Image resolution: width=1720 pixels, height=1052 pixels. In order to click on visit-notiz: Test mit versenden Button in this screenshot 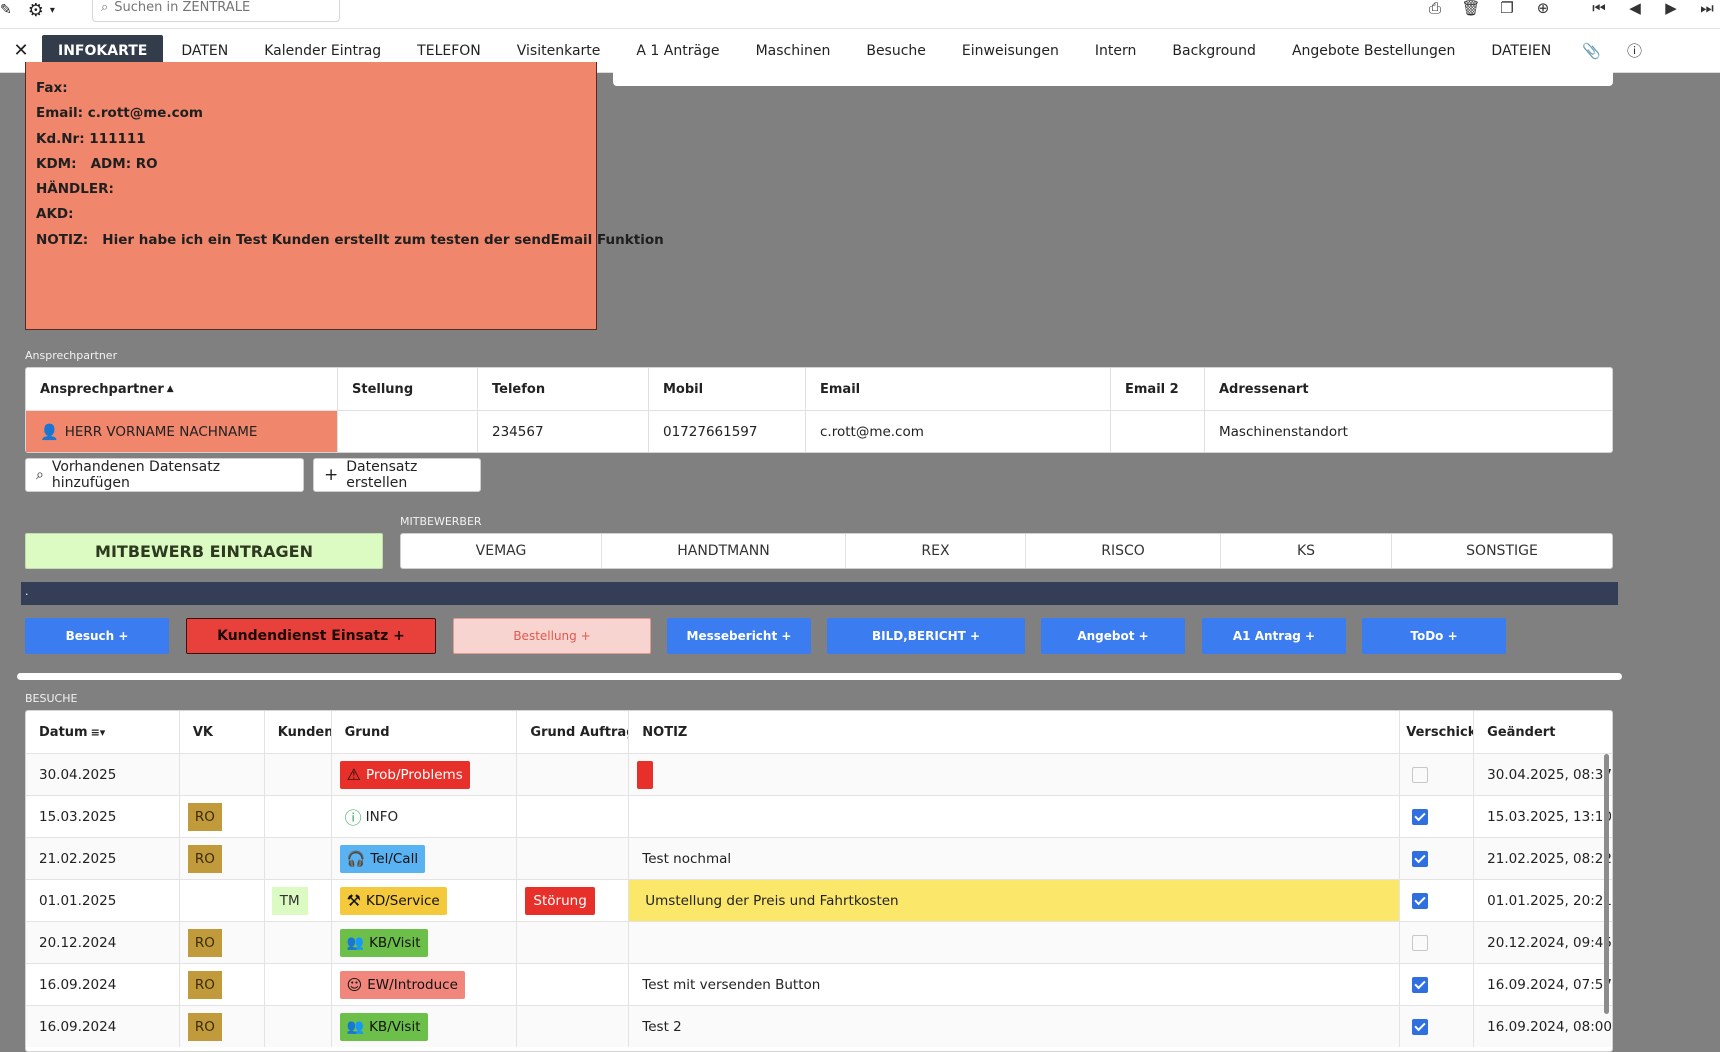, I will do `click(1015, 984)`.